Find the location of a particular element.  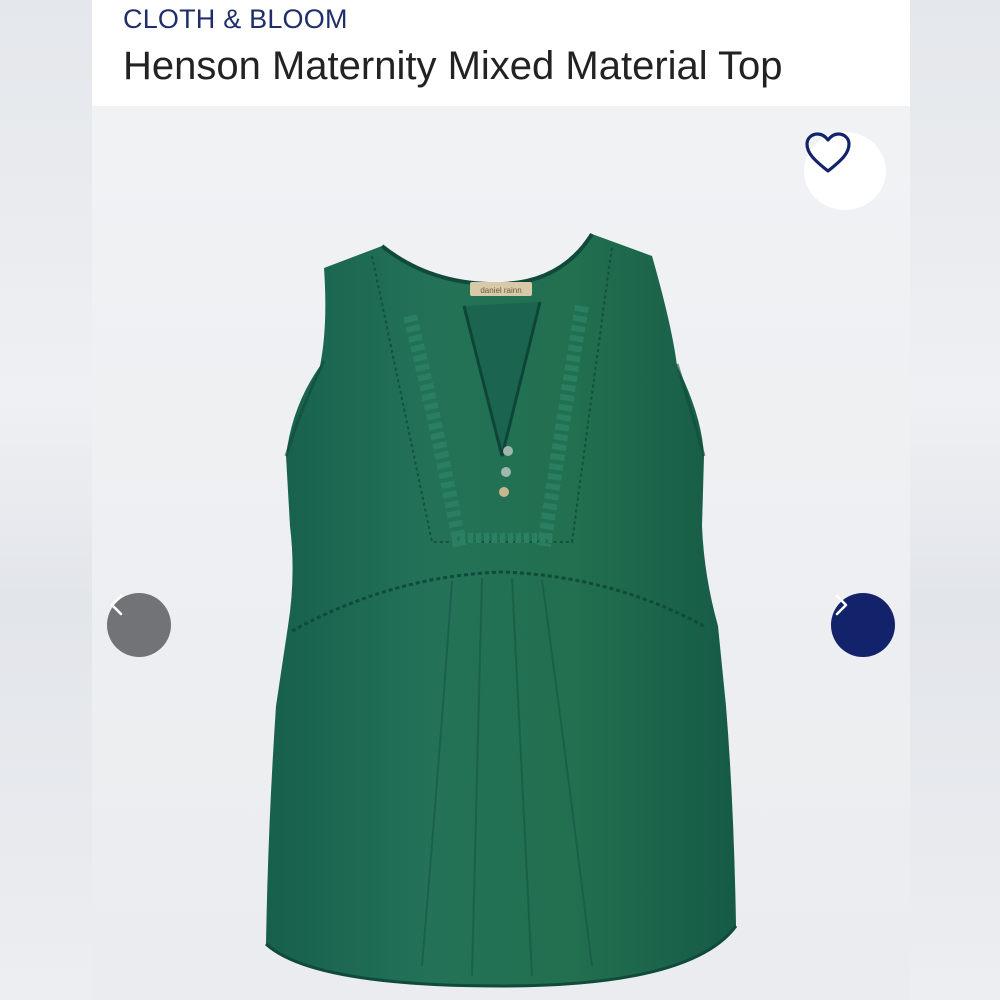

favorite-button is located at coordinates (845, 171).